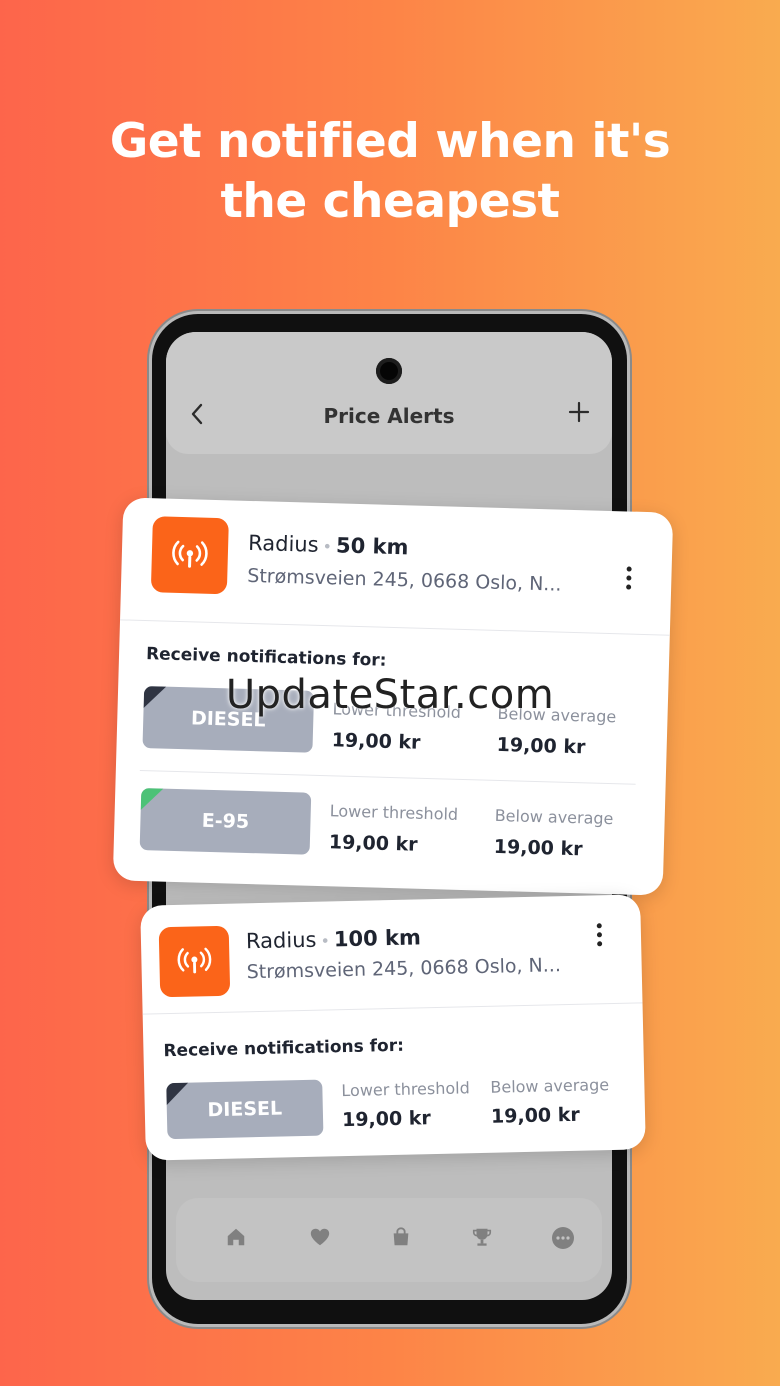  What do you see at coordinates (238, 1239) in the screenshot?
I see `home-icon` at bounding box center [238, 1239].